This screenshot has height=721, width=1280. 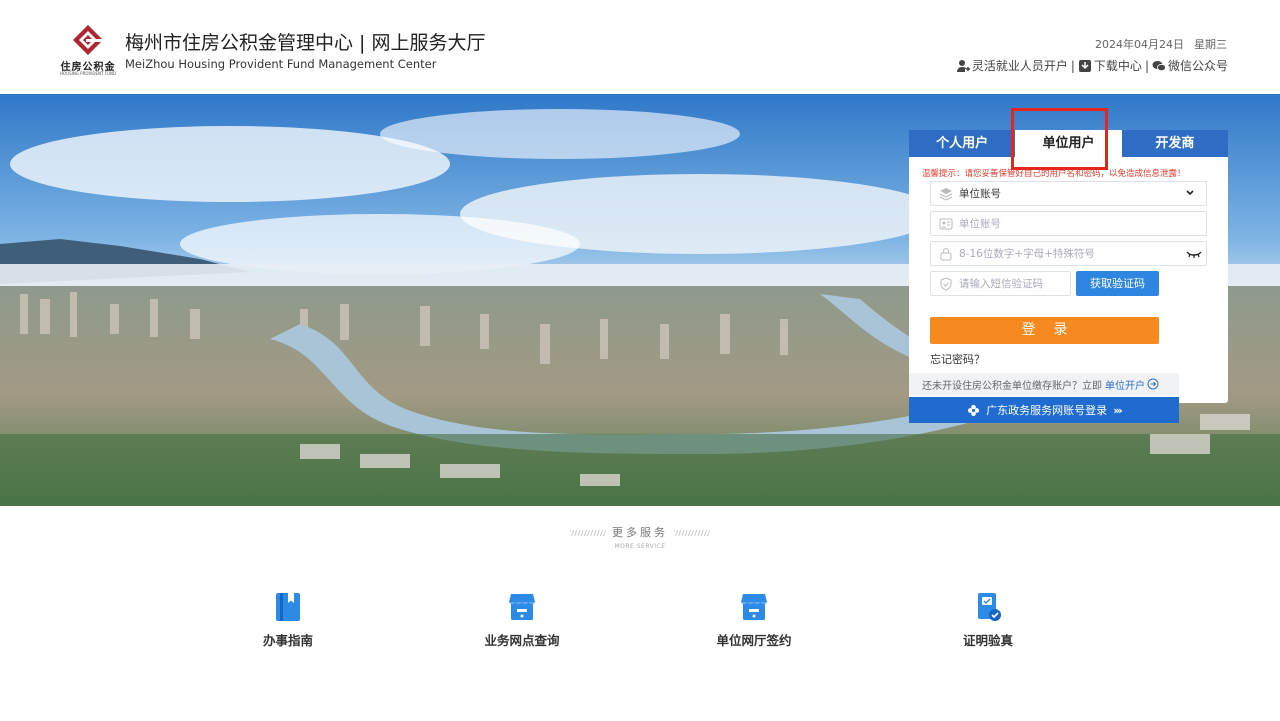 What do you see at coordinates (1084, 65) in the screenshot?
I see `download-icon` at bounding box center [1084, 65].